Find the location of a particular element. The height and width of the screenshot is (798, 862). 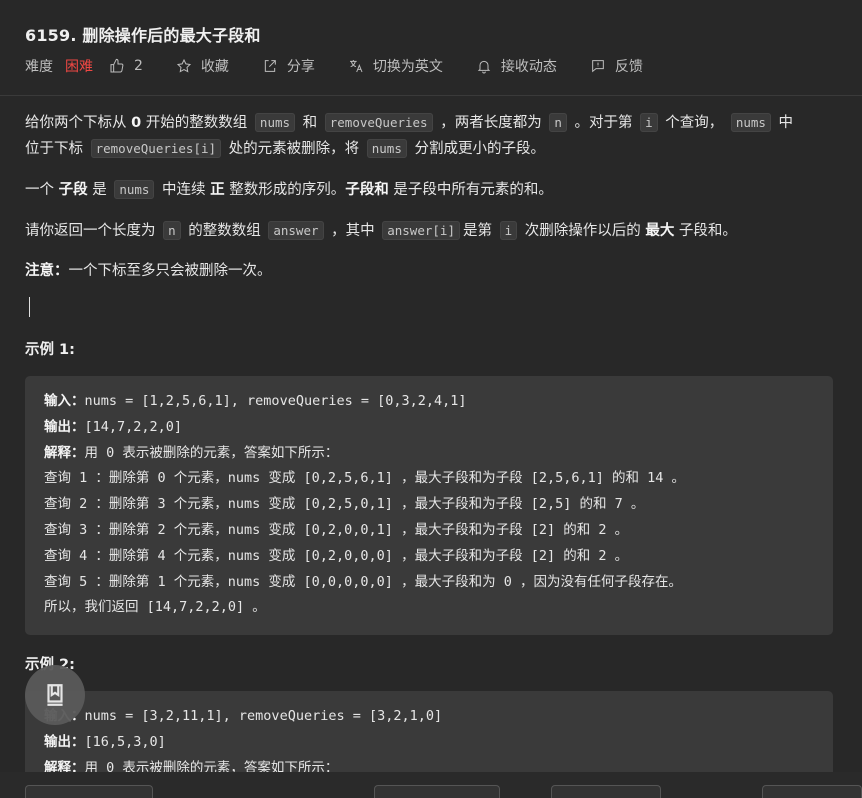

header-divider is located at coordinates (431, 95).